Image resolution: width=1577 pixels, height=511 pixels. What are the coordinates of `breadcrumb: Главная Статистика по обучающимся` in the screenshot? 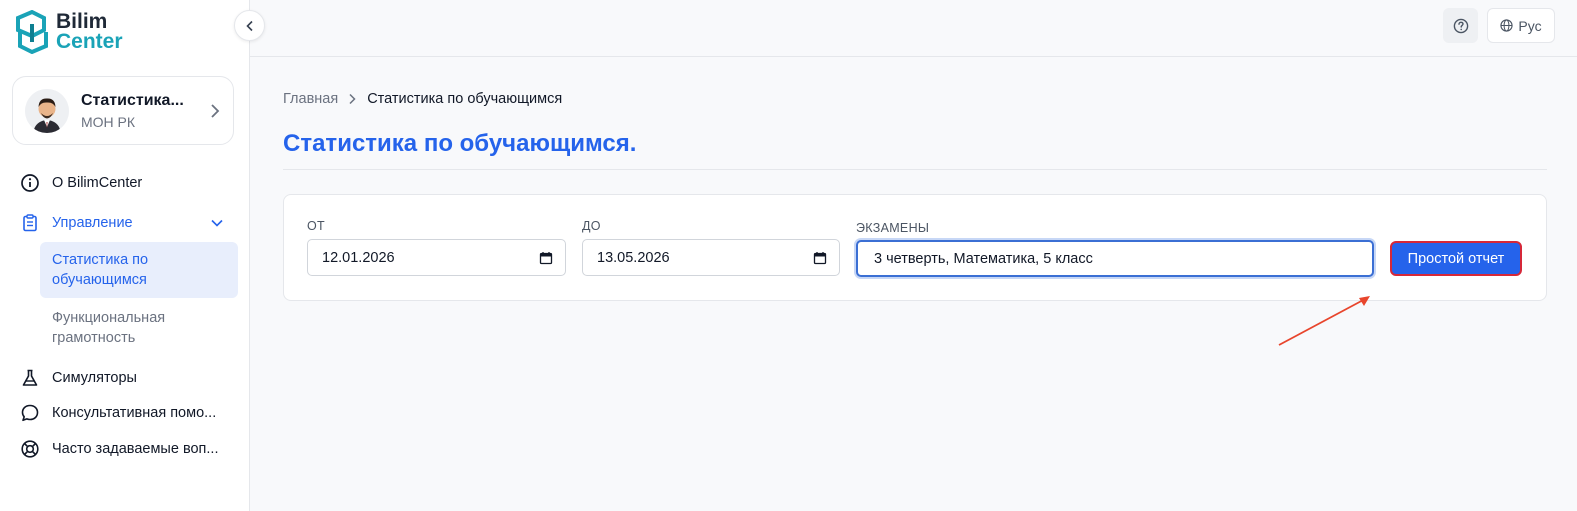 It's located at (422, 99).